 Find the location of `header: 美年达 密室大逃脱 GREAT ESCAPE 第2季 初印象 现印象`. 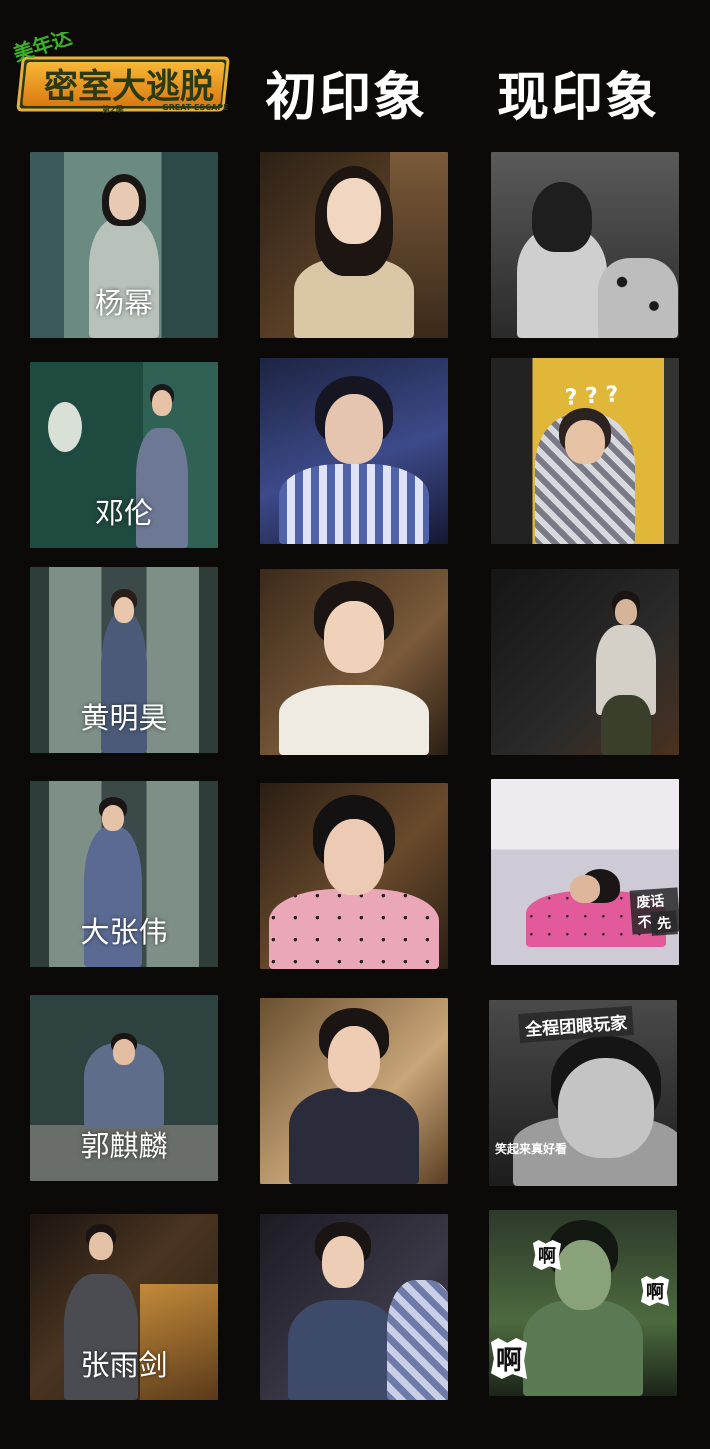

header: 美年达 密室大逃脱 GREAT ESCAPE 第2季 初印象 现印象 is located at coordinates (355, 75).